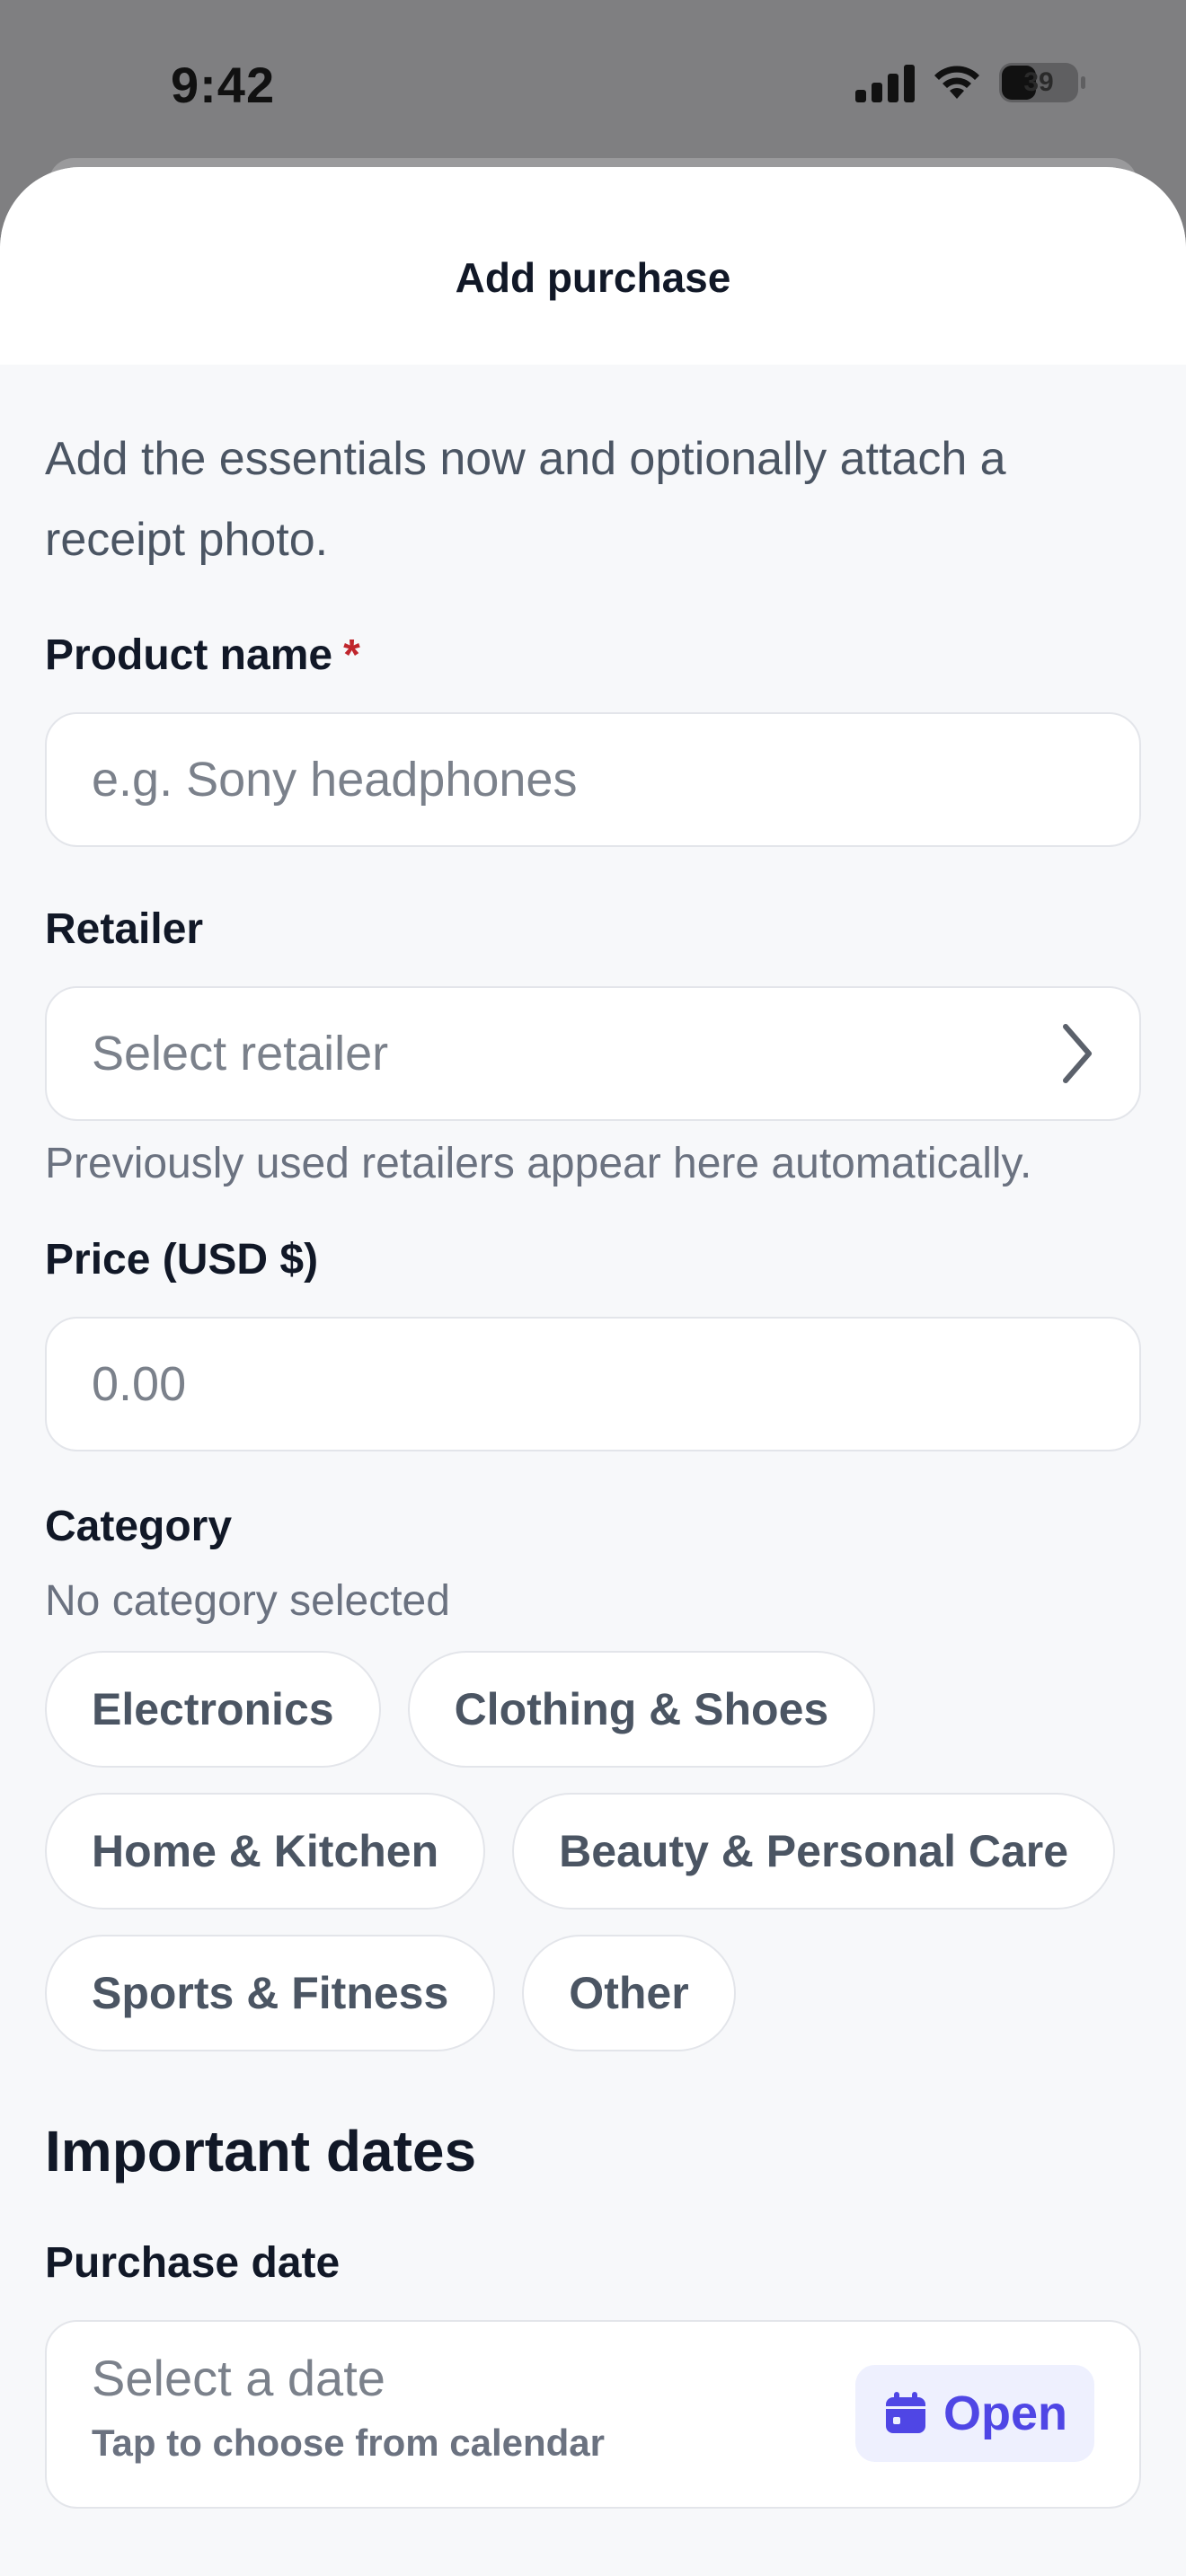 This screenshot has height=2576, width=1186. I want to click on important-dates-heading: Important dates, so click(261, 2151).